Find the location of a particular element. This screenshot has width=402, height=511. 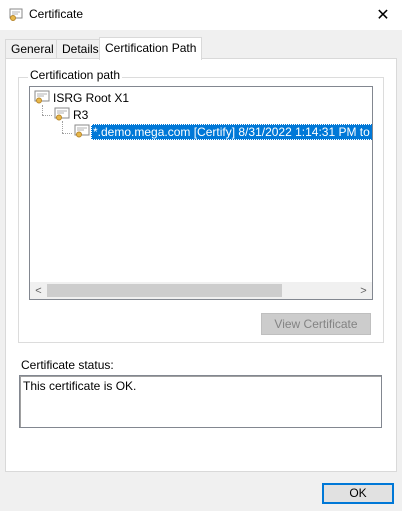

tab-bar: General Details Certification Path is located at coordinates (201, 48).